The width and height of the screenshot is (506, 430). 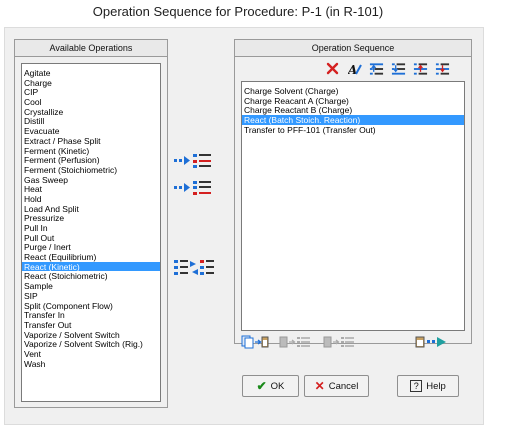 What do you see at coordinates (91, 218) in the screenshot?
I see `available-operation-item: Pressurize` at bounding box center [91, 218].